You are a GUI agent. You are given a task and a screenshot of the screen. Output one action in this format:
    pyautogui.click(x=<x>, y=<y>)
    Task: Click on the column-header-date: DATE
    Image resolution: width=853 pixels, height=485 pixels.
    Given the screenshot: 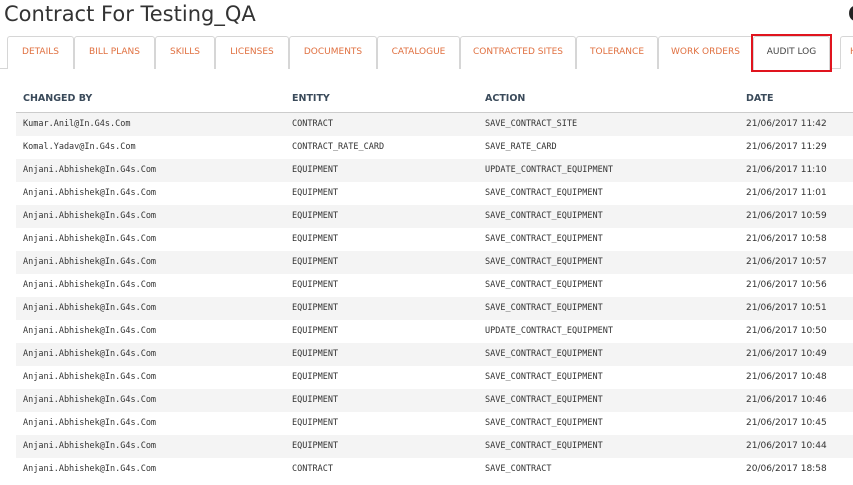 What is the action you would take?
    pyautogui.click(x=759, y=99)
    